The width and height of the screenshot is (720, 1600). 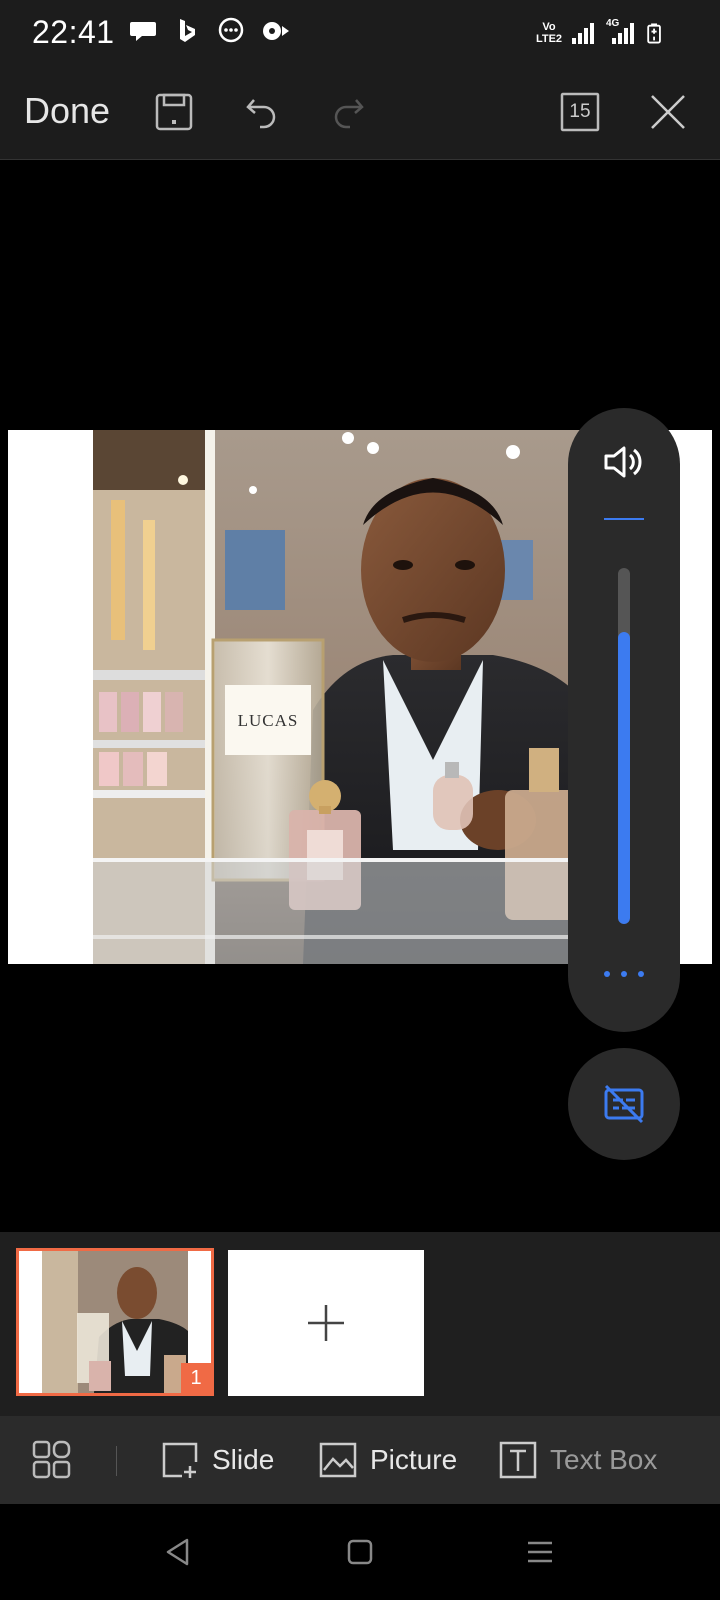 I want to click on insert-slide-button: Slide, so click(x=217, y=1460).